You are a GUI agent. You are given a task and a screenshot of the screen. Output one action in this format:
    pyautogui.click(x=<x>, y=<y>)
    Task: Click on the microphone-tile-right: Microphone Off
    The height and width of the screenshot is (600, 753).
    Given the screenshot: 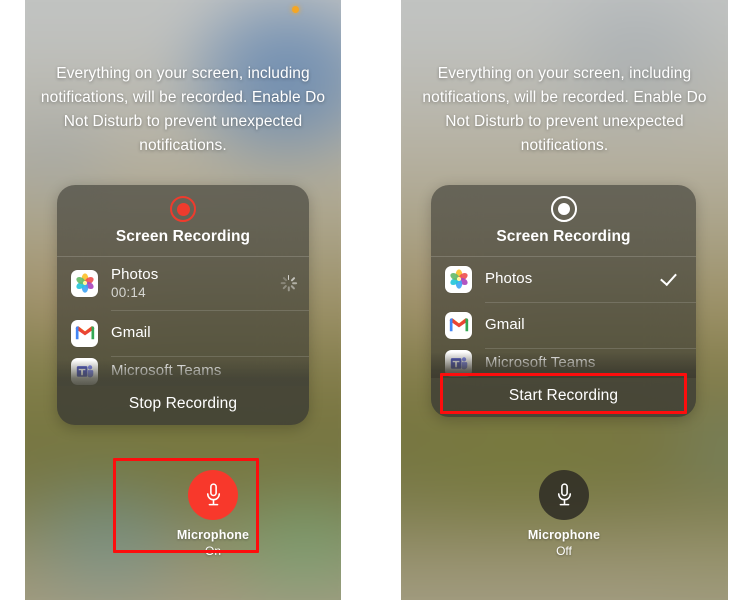 What is the action you would take?
    pyautogui.click(x=564, y=514)
    